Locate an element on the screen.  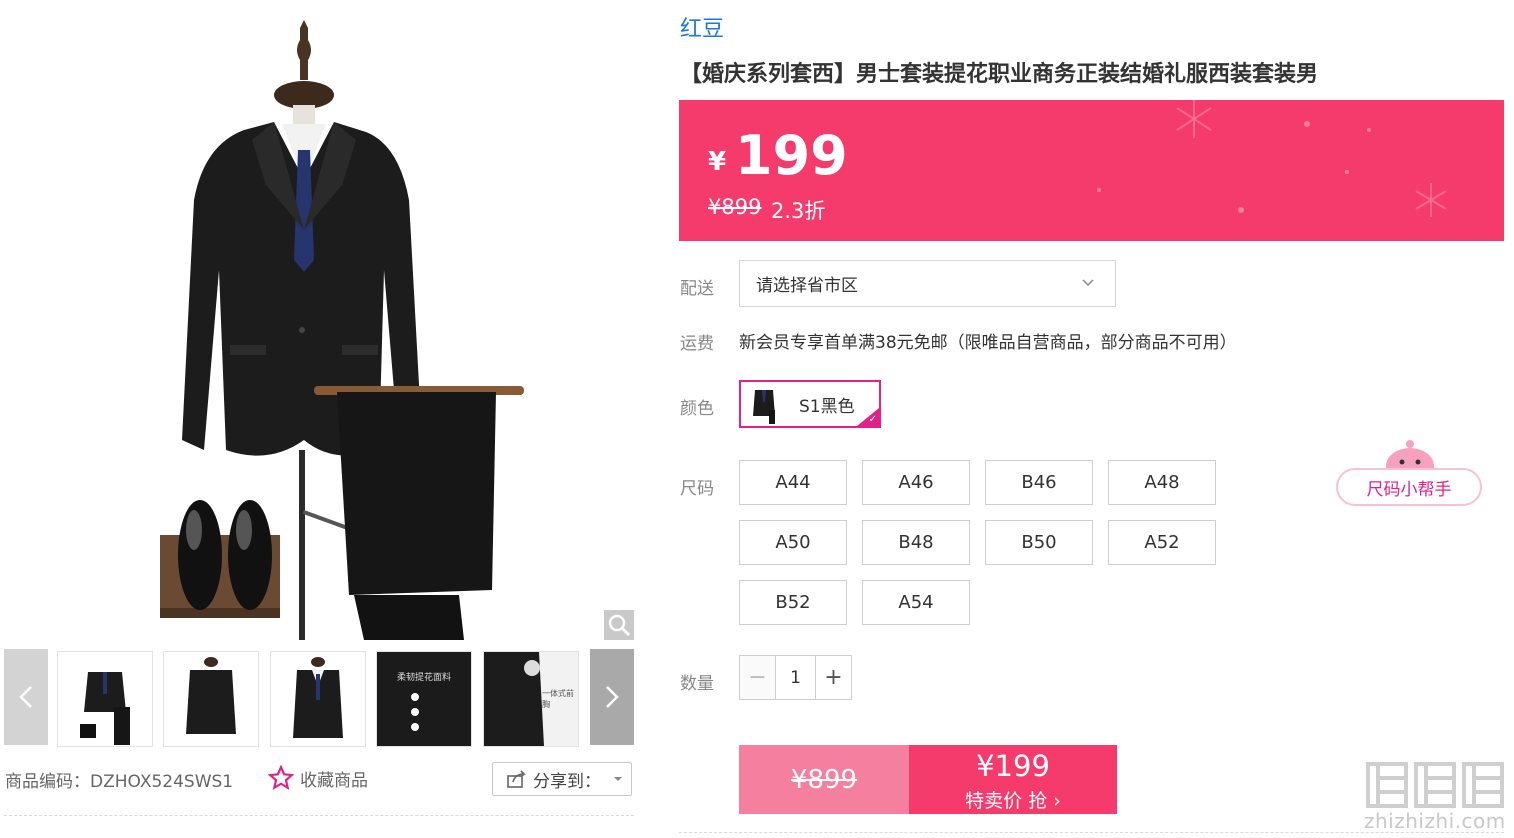
thumbnail-5: 一体式前胸 is located at coordinates (531, 699).